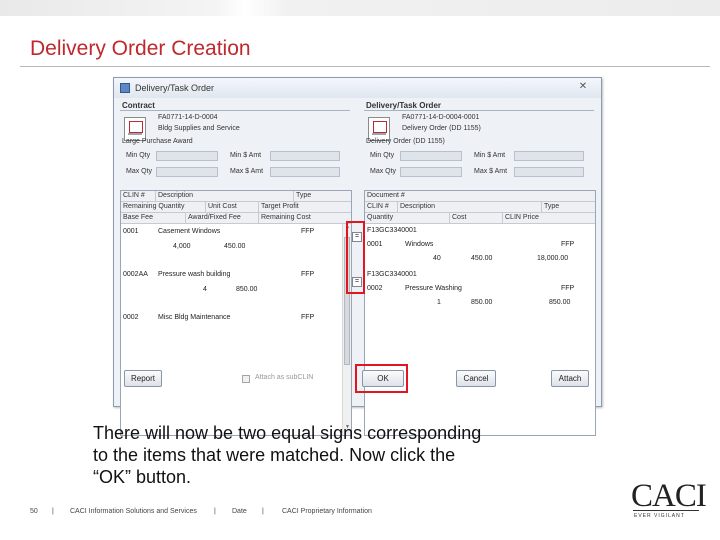 The height and width of the screenshot is (540, 720). Describe the element at coordinates (437, 258) in the screenshot. I see `row-quantity: 40` at that location.